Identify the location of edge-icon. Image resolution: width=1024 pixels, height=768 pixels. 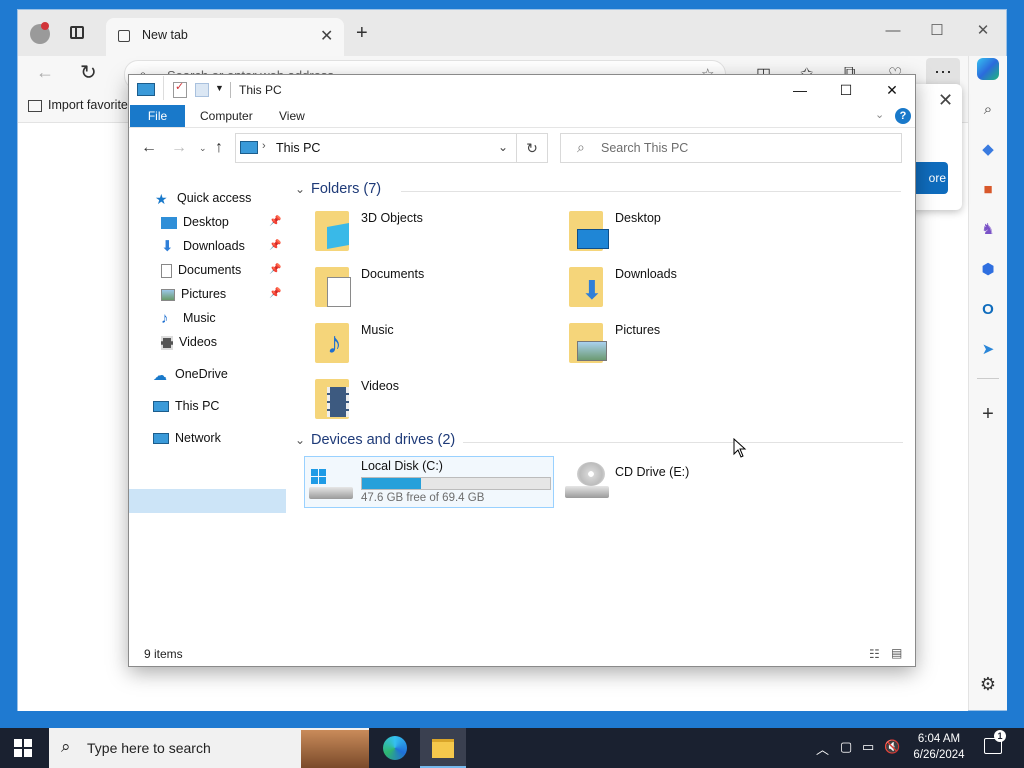
(395, 748).